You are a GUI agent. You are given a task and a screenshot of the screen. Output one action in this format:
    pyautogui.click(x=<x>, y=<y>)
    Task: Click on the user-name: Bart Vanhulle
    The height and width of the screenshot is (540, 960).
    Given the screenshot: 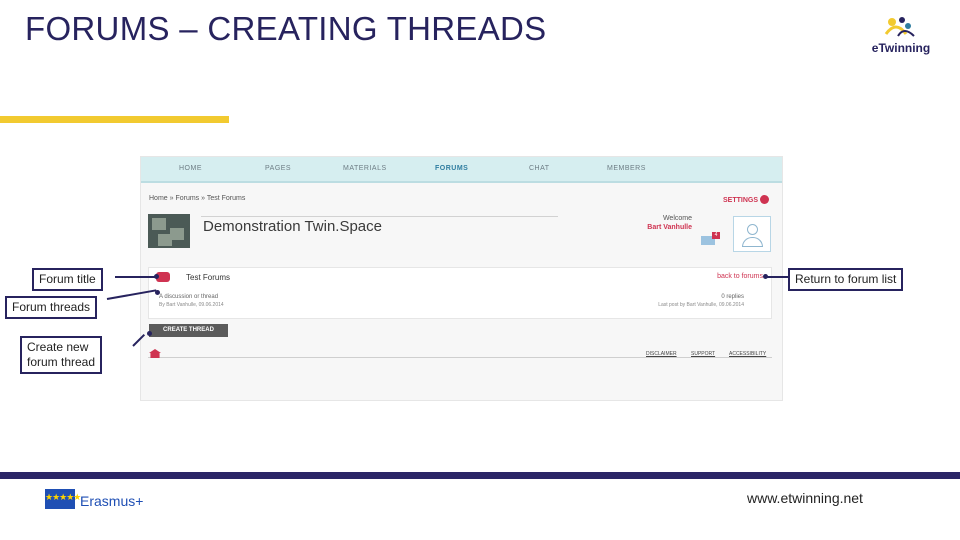 What is the action you would take?
    pyautogui.click(x=669, y=227)
    